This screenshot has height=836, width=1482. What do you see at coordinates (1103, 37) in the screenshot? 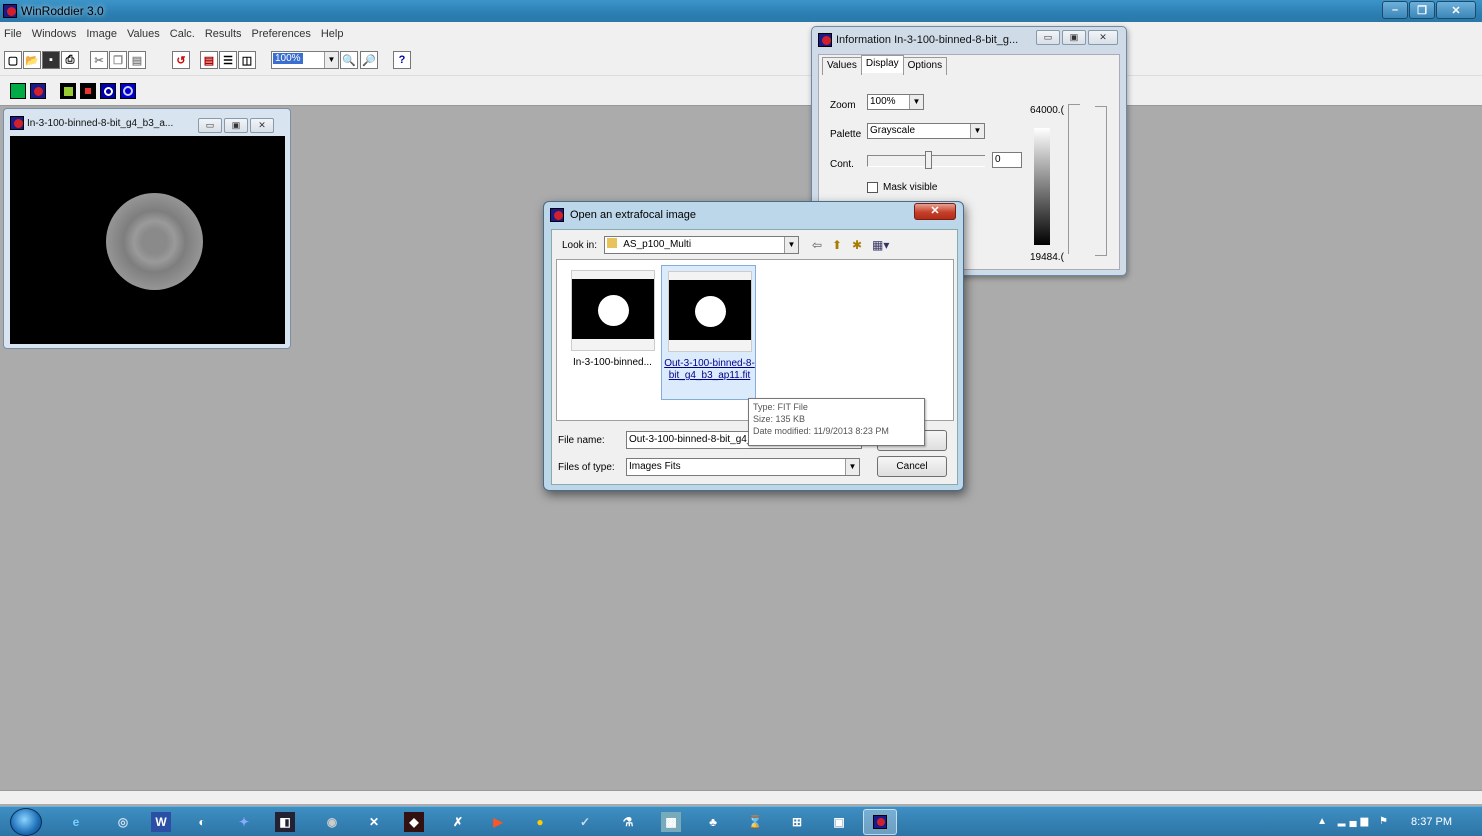
I see `info-window-close-button: ✕` at bounding box center [1103, 37].